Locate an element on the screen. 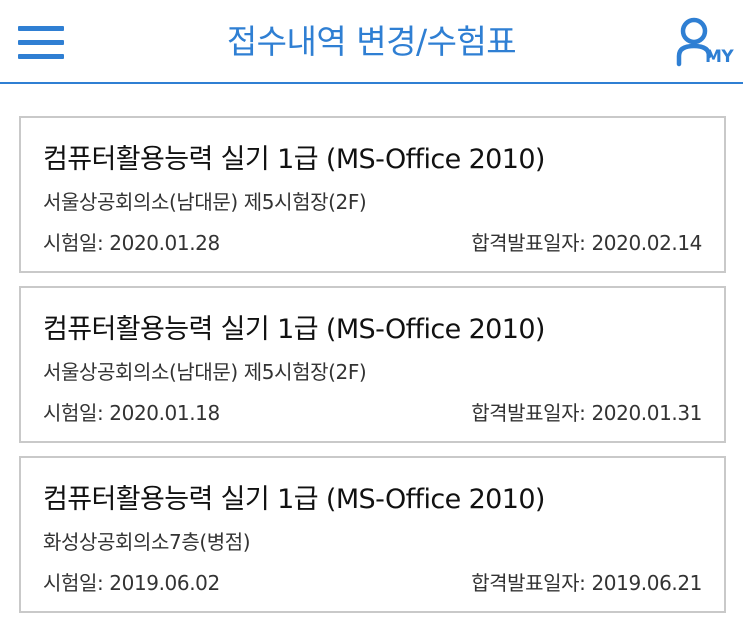 This screenshot has height=626, width=743. page-title: 접수내역 변경/수험표 is located at coordinates (371, 41).